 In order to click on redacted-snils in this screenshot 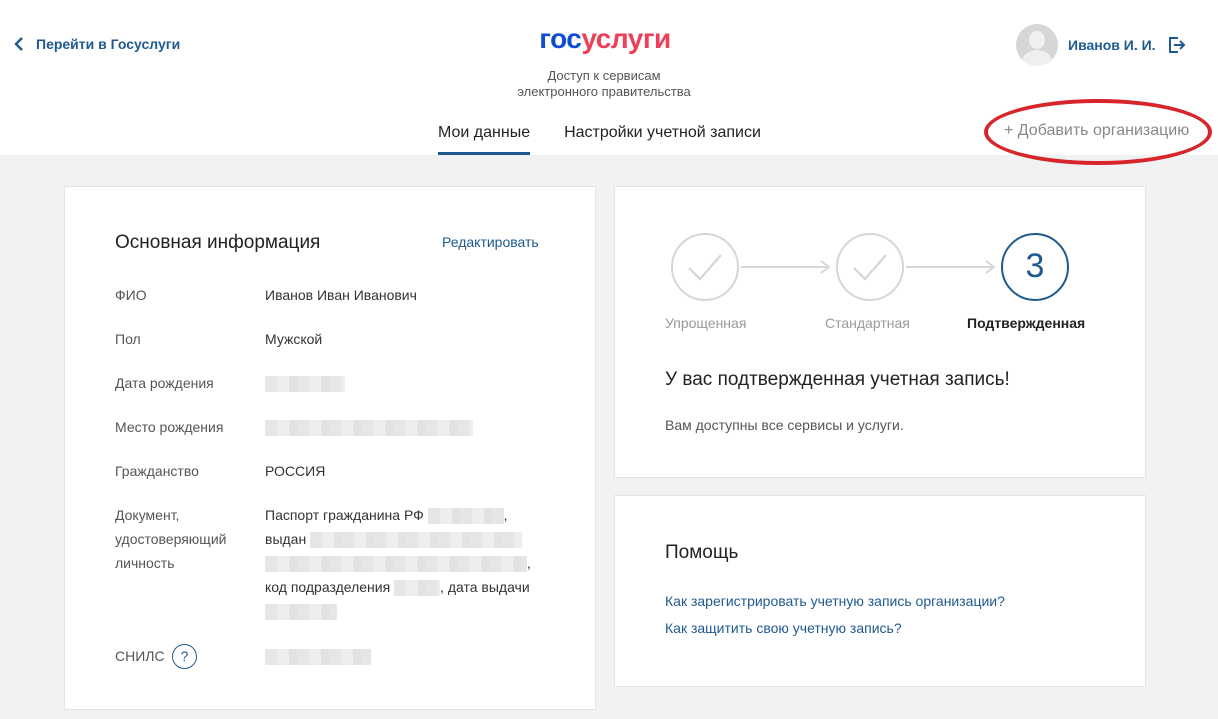, I will do `click(318, 657)`.